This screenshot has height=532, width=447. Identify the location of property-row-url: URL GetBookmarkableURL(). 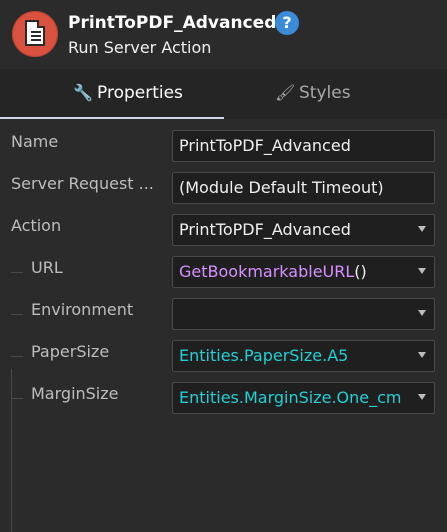
(223, 272).